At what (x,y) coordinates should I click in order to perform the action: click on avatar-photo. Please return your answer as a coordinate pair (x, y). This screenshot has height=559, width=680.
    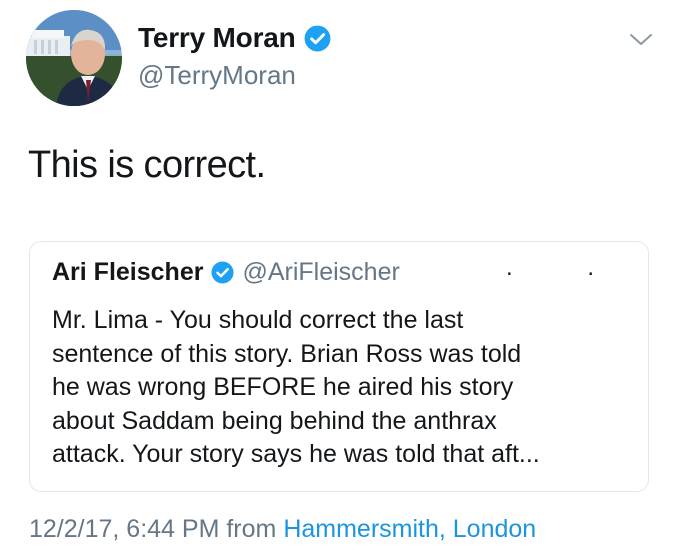
    Looking at the image, I should click on (74, 58).